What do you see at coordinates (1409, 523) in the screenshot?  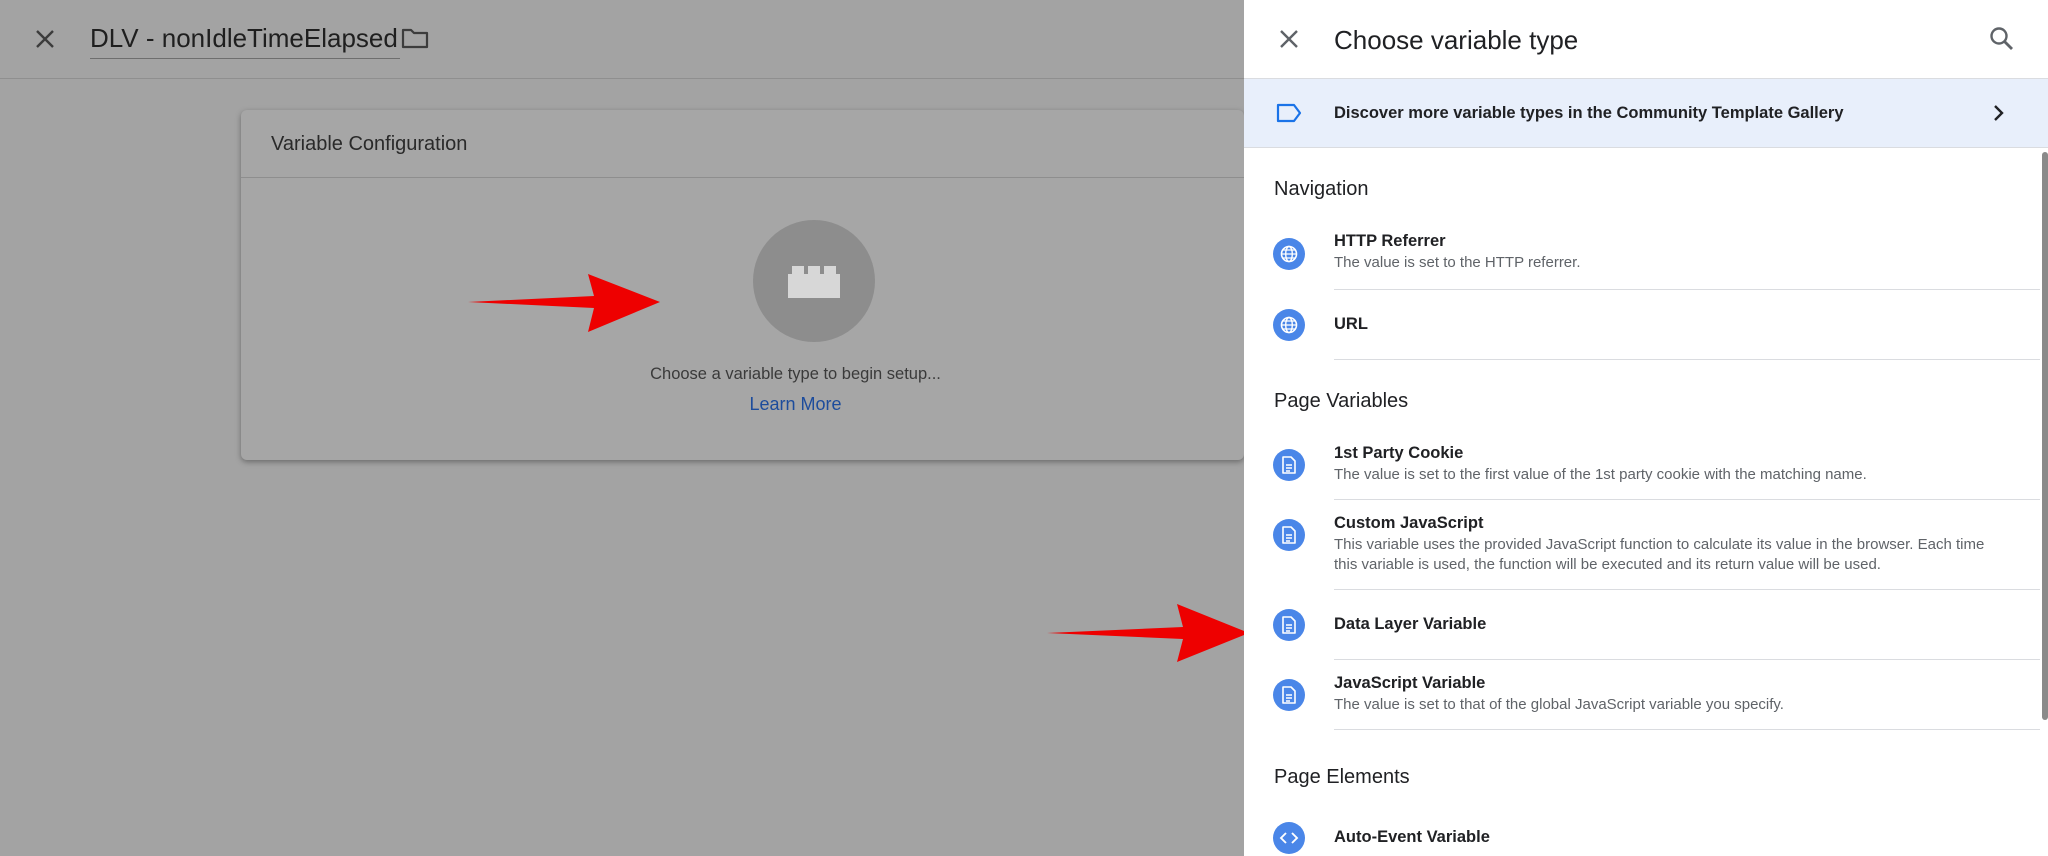 I see `variable-type-name: Custom JavaScript` at bounding box center [1409, 523].